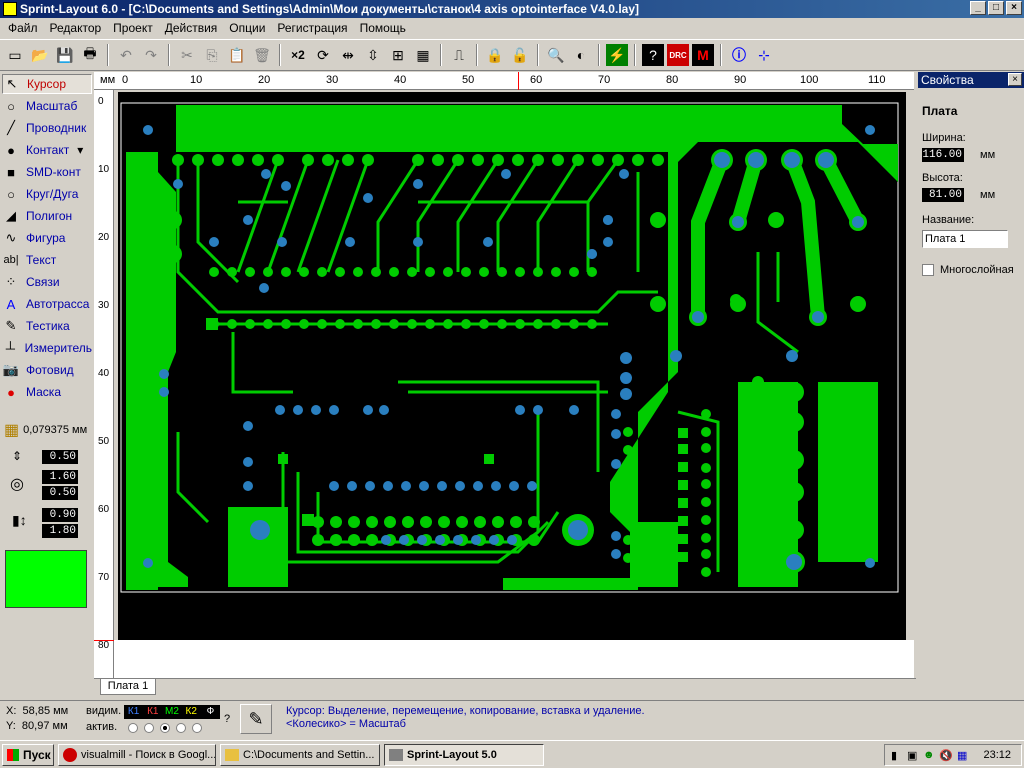  What do you see at coordinates (47, 370) in the screenshot?
I see `tool-photoview: 📷 Фотовид` at bounding box center [47, 370].